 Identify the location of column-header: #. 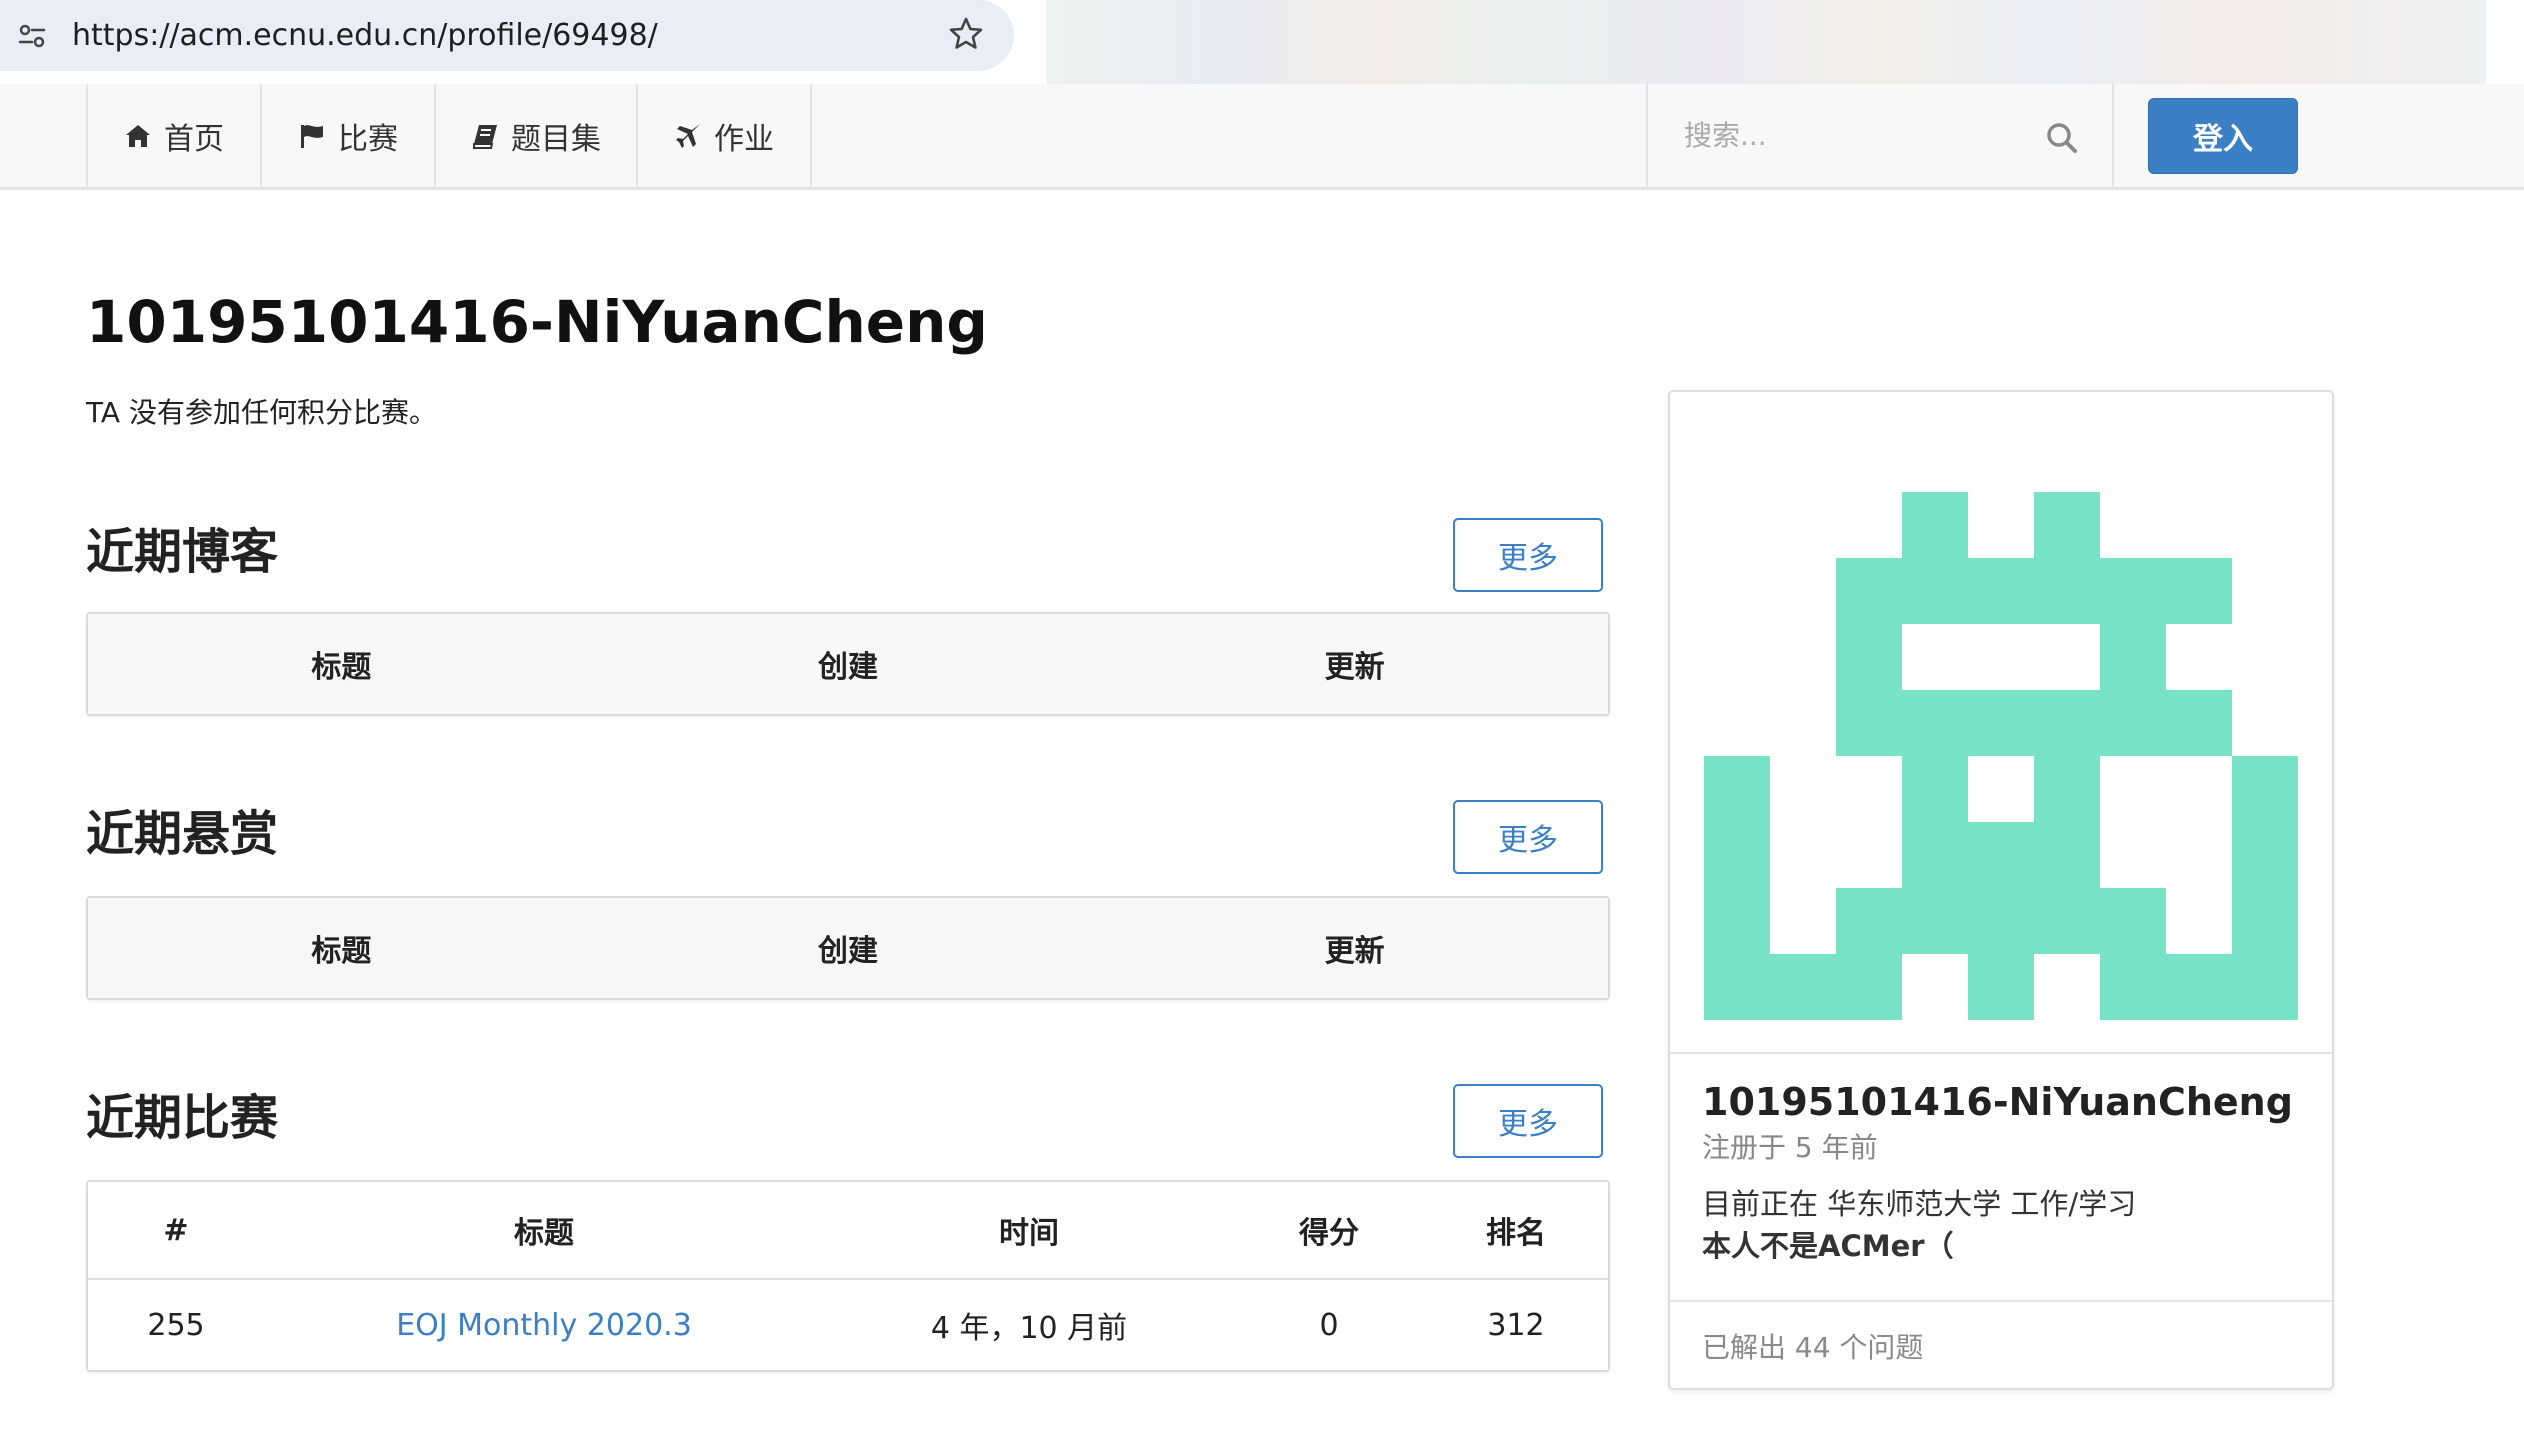
(176, 1230).